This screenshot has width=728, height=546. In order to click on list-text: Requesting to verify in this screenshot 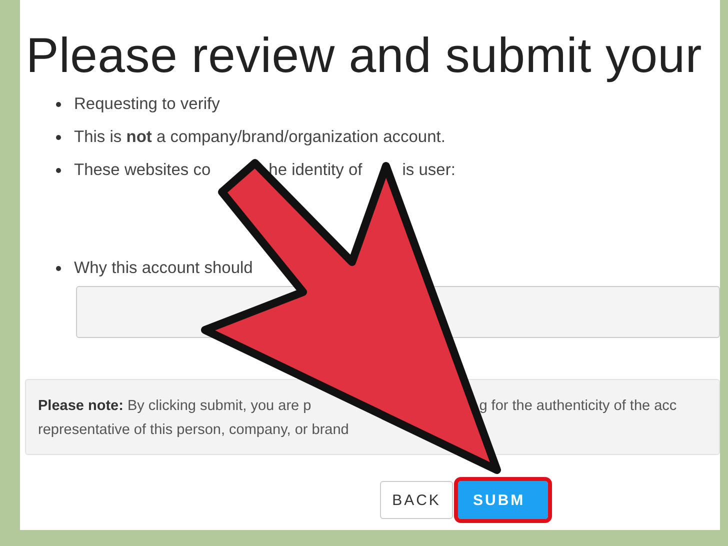, I will do `click(147, 104)`.